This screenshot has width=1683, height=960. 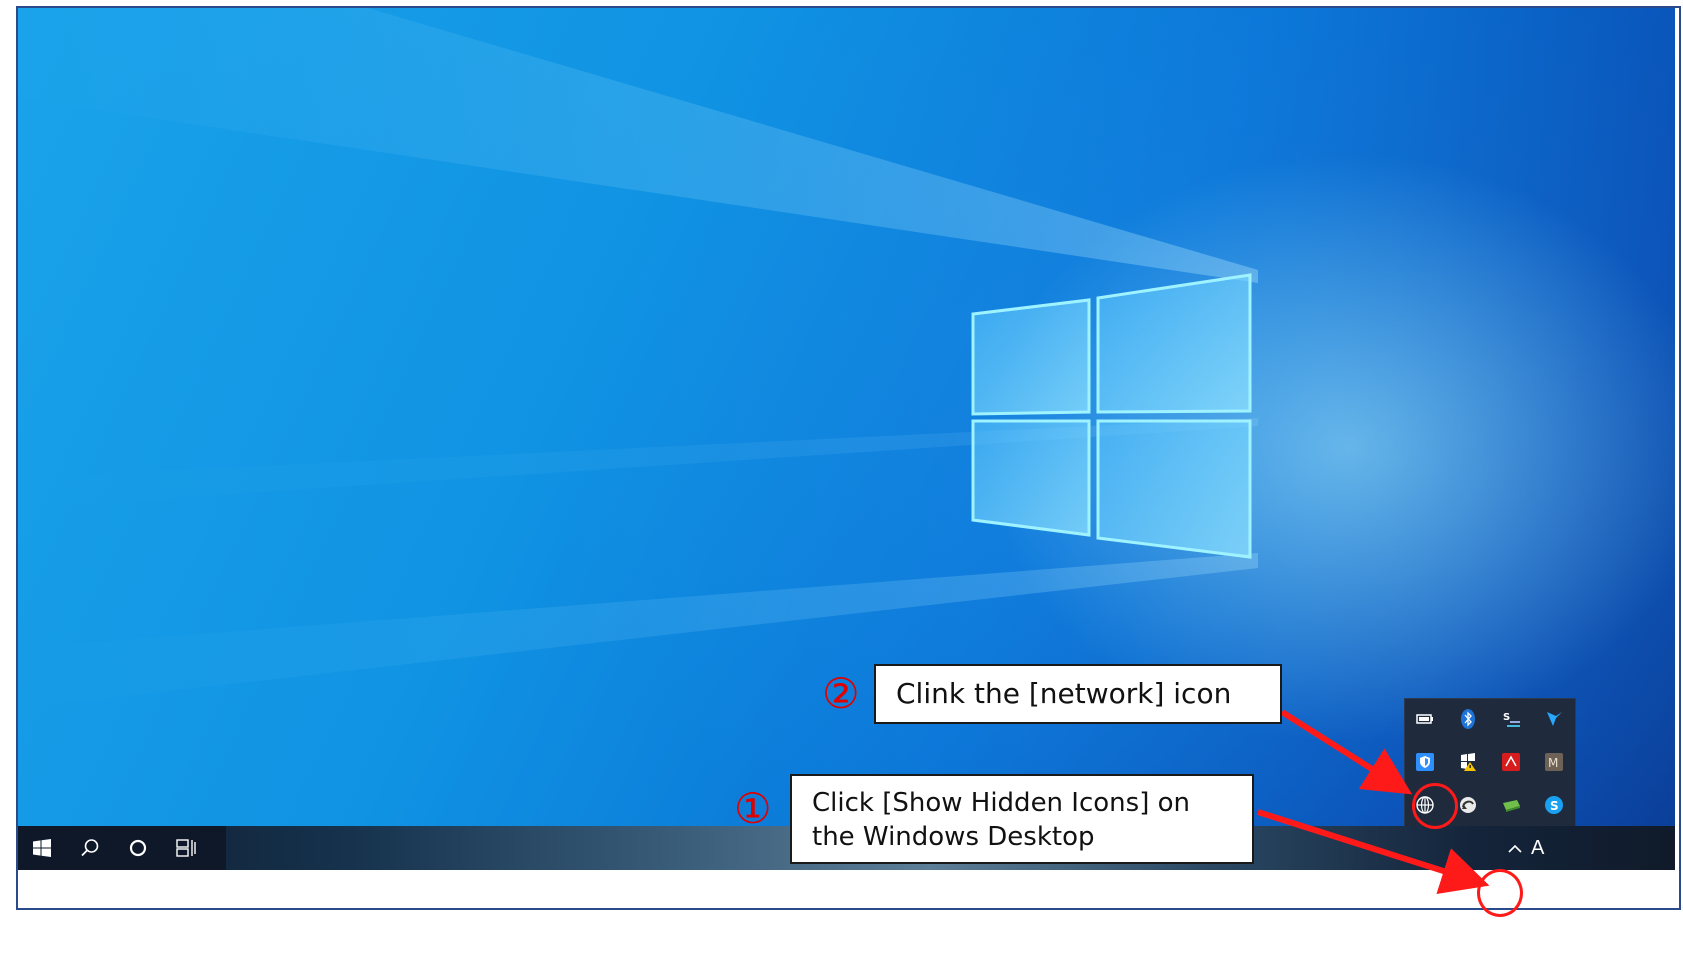 I want to click on step-1-line-1: Click [Show Hidden Icons] on, so click(x=1001, y=803).